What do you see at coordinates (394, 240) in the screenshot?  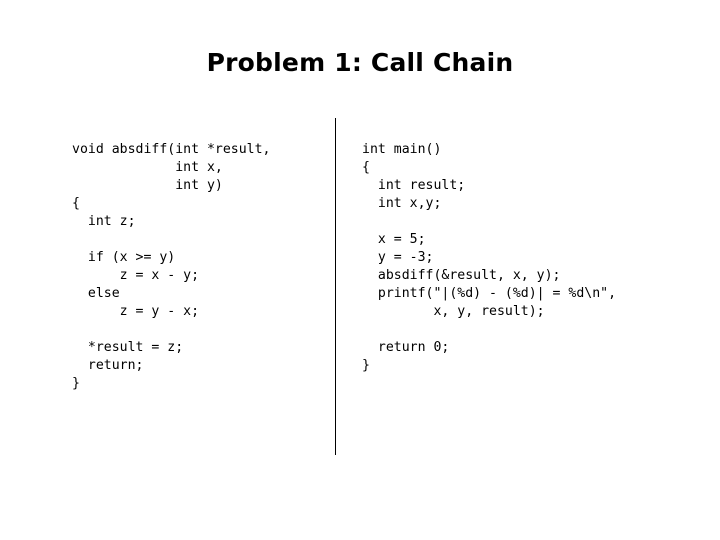 I see `code-line: x = 5;` at bounding box center [394, 240].